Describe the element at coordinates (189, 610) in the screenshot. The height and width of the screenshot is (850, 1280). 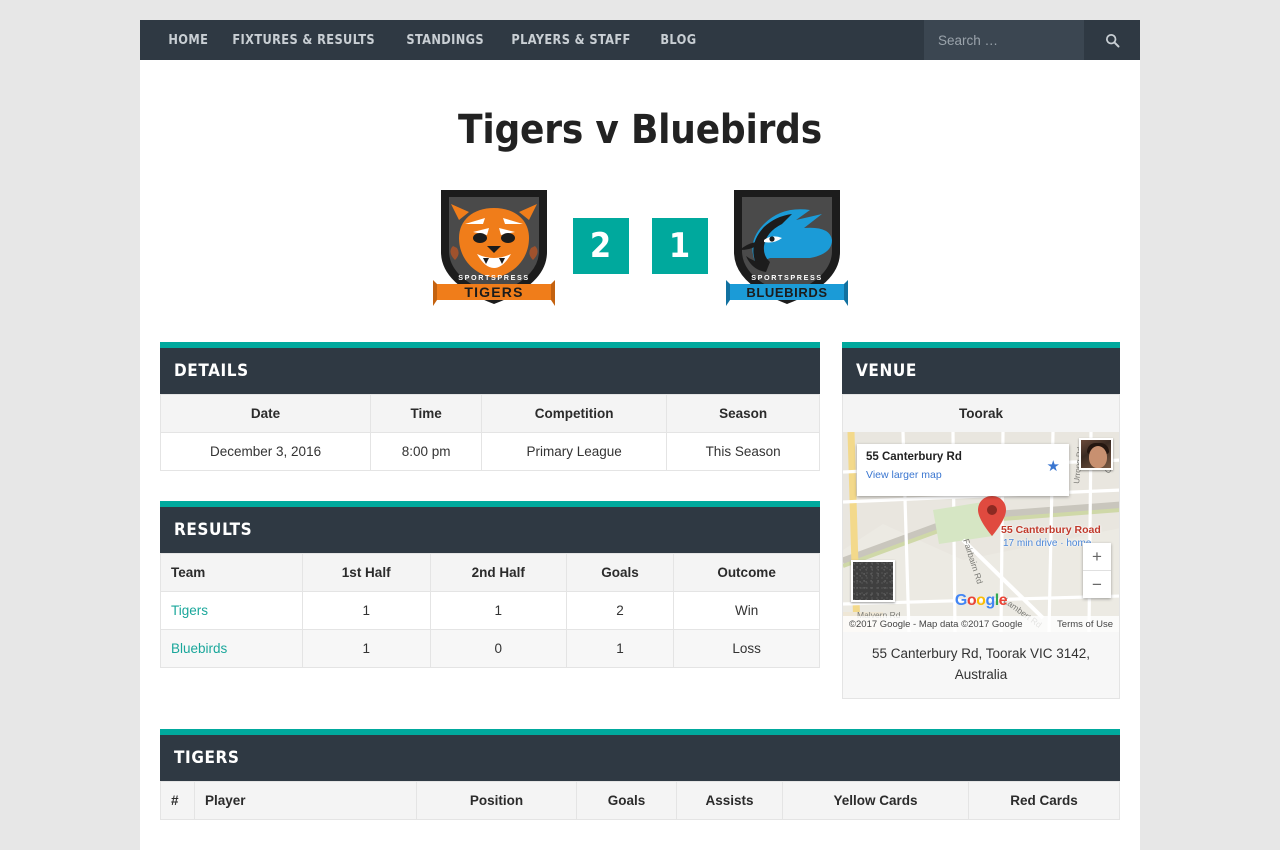
I see `team-link-tigers: Tigers` at that location.